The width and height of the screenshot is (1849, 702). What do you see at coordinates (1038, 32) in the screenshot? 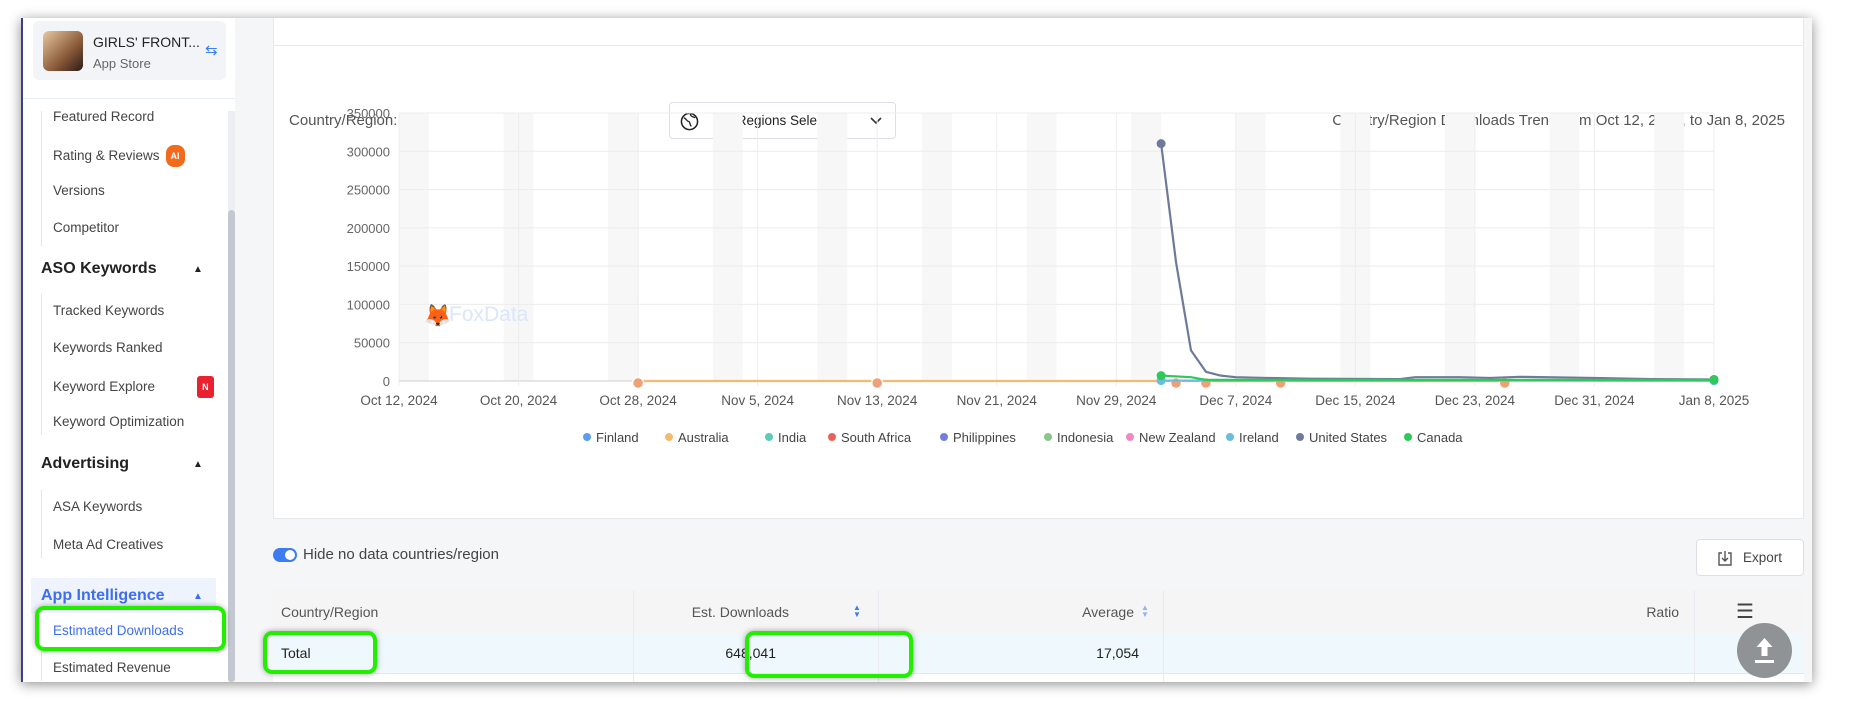
I see `section-header-card` at bounding box center [1038, 32].